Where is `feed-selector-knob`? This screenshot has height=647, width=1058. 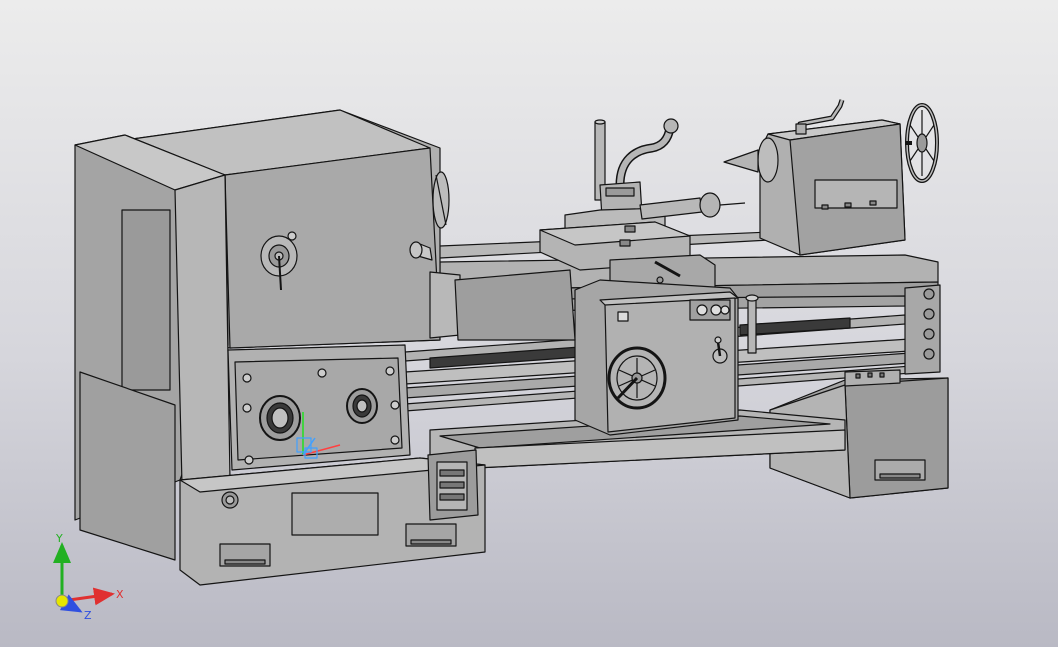 feed-selector-knob is located at coordinates (280, 418).